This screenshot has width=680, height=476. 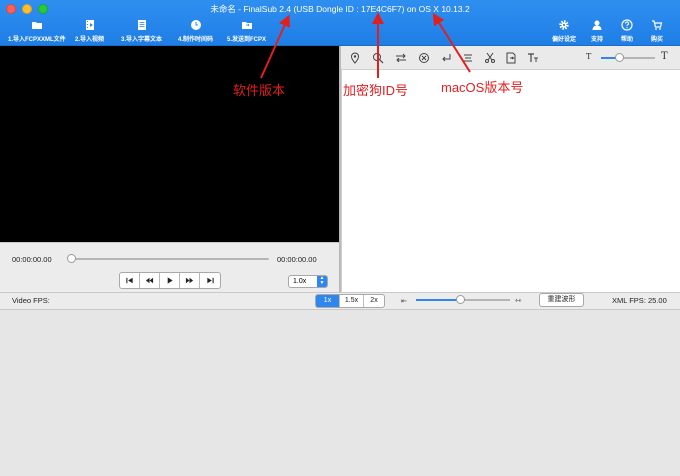 I want to click on text-size-small-icon: T, so click(x=589, y=56).